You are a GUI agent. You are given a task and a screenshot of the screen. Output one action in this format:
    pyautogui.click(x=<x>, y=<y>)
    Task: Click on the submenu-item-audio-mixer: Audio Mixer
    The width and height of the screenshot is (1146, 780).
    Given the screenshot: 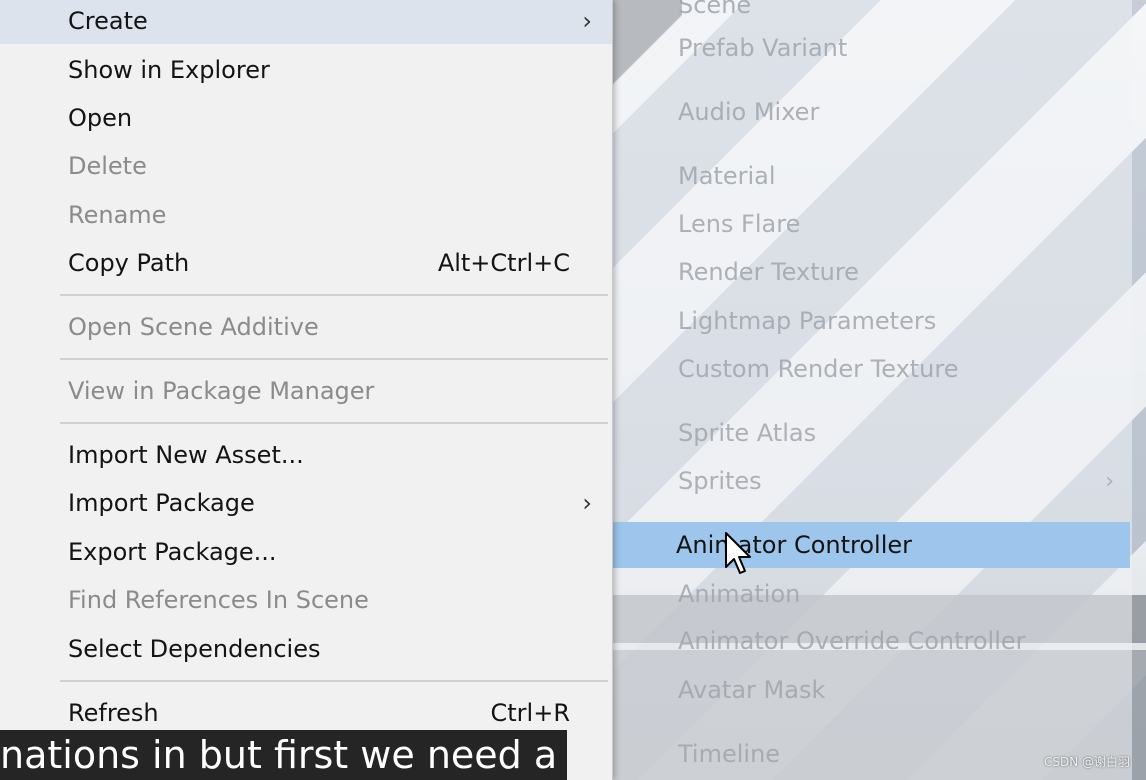 What is the action you would take?
    pyautogui.click(x=872, y=112)
    